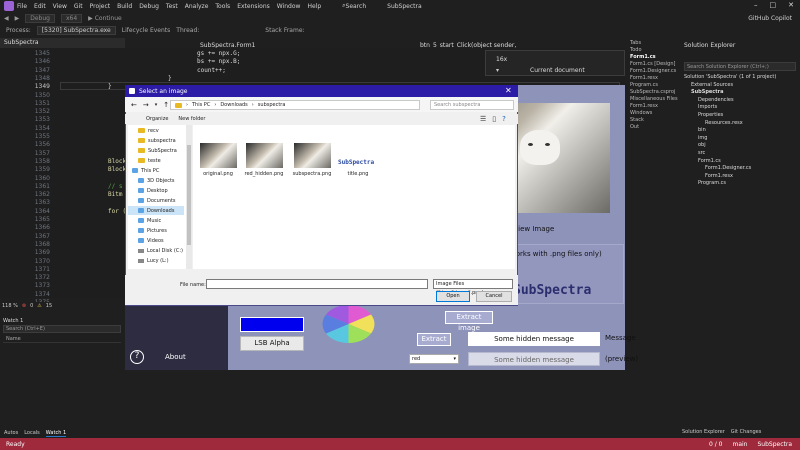 The width and height of the screenshot is (800, 450). I want to click on code-line: bs += npx.B;, so click(218, 61).